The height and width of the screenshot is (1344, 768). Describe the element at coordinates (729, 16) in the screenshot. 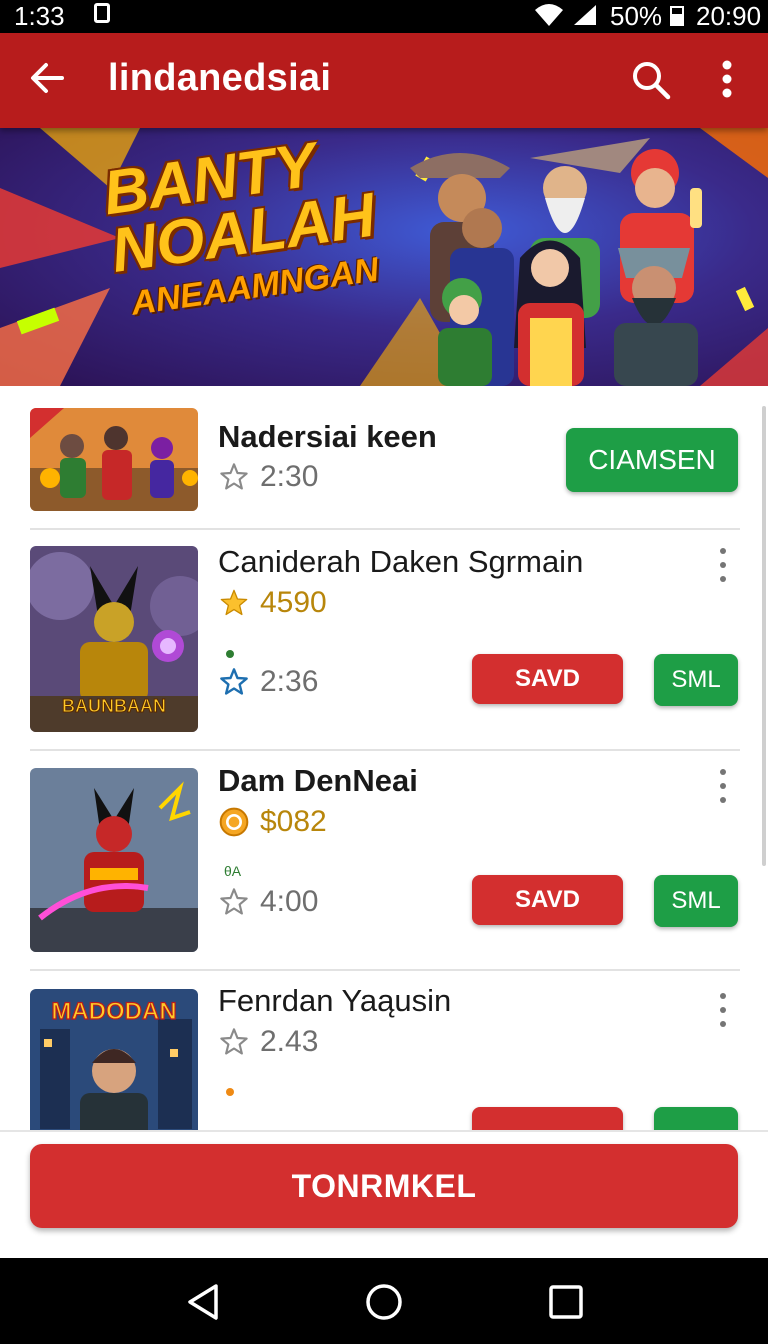

I see `status-clock: 20:90` at that location.